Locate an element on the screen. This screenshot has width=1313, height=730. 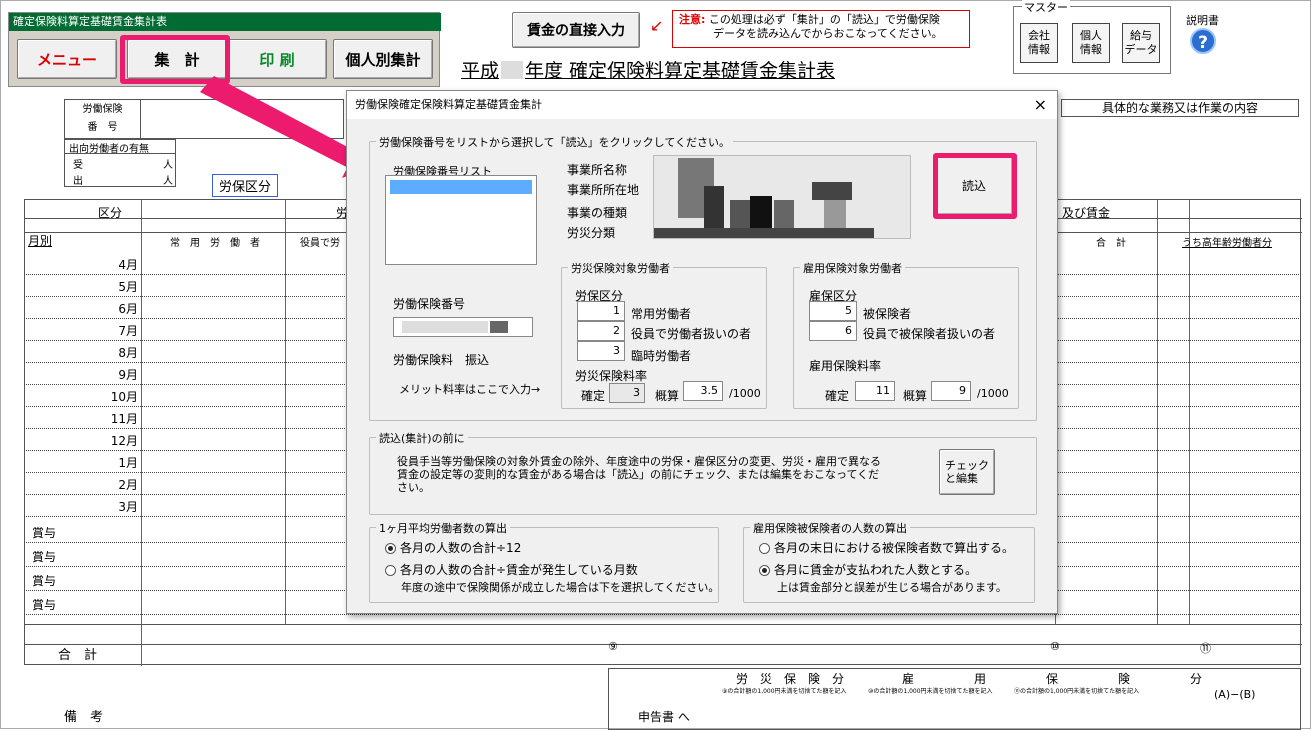
div6-label: 役員で被保険者扱いの者 is located at coordinates (929, 334).